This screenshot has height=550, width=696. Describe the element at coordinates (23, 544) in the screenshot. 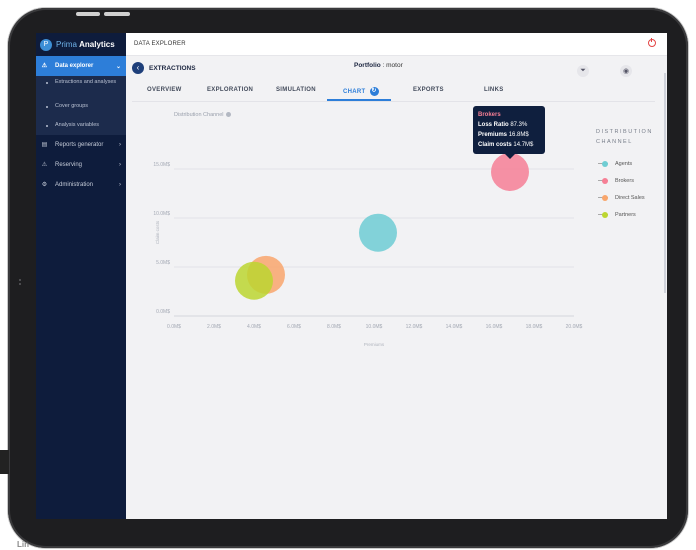

I see `background-text: Lin` at that location.